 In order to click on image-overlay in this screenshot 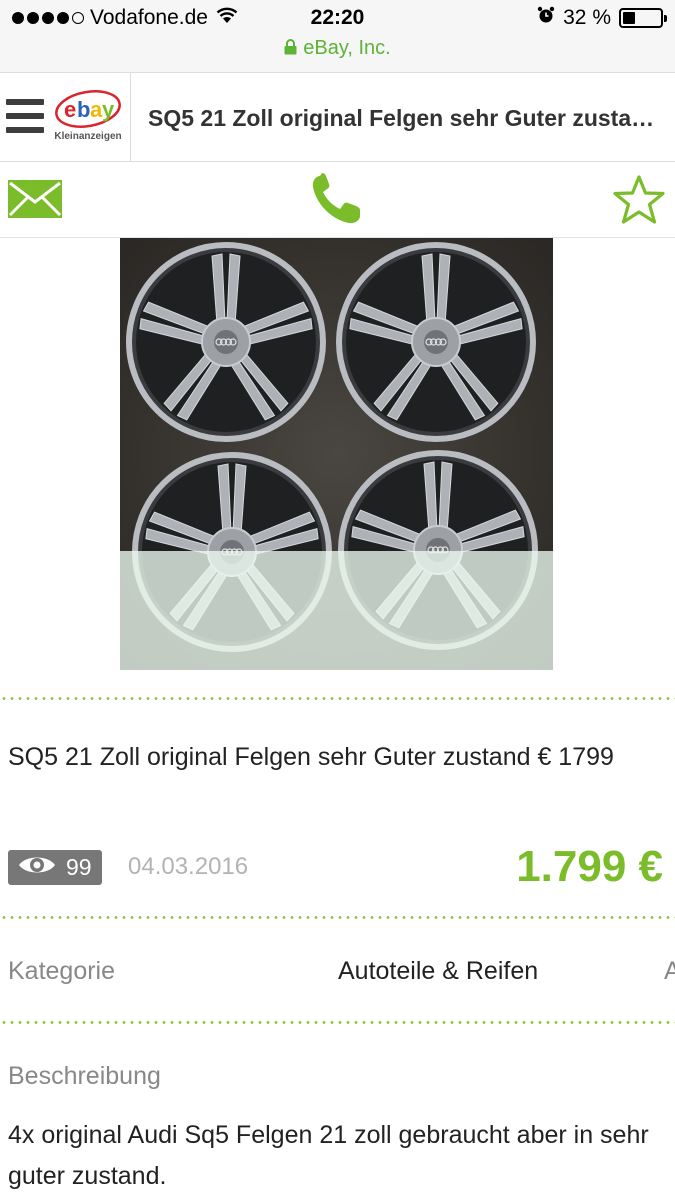, I will do `click(336, 610)`.